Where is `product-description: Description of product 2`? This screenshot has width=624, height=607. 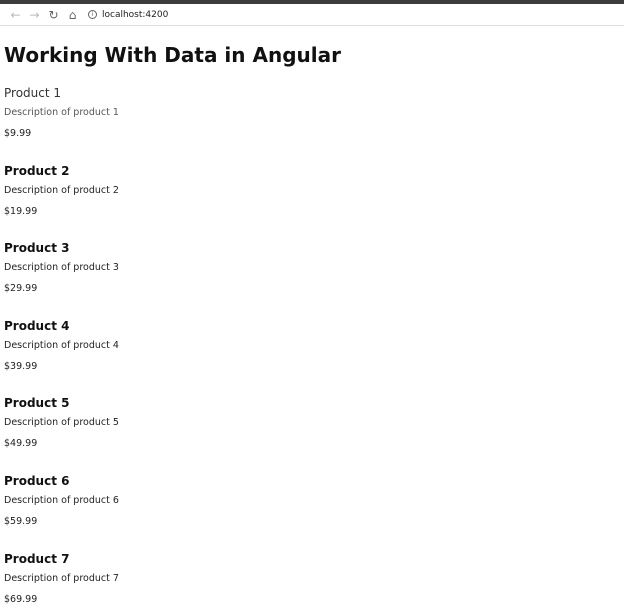
product-description: Description of product 2 is located at coordinates (61, 190).